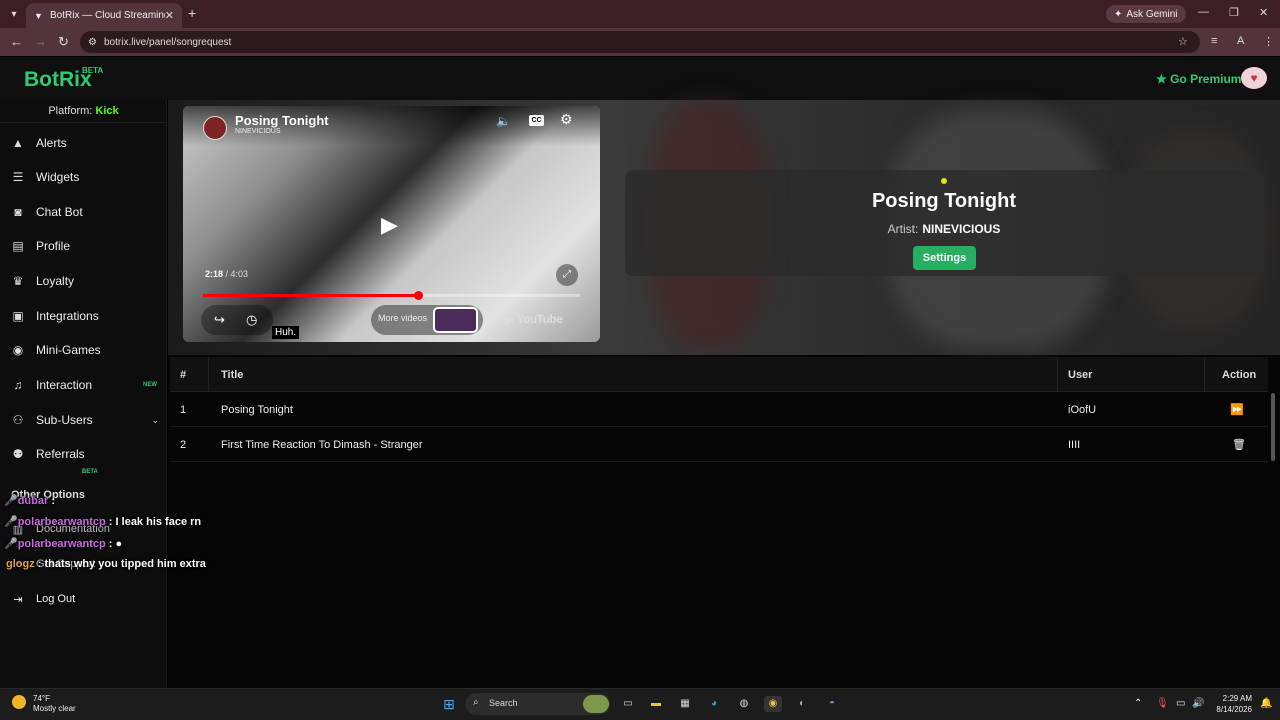  I want to click on maximize-icon: ❐, so click(1234, 12).